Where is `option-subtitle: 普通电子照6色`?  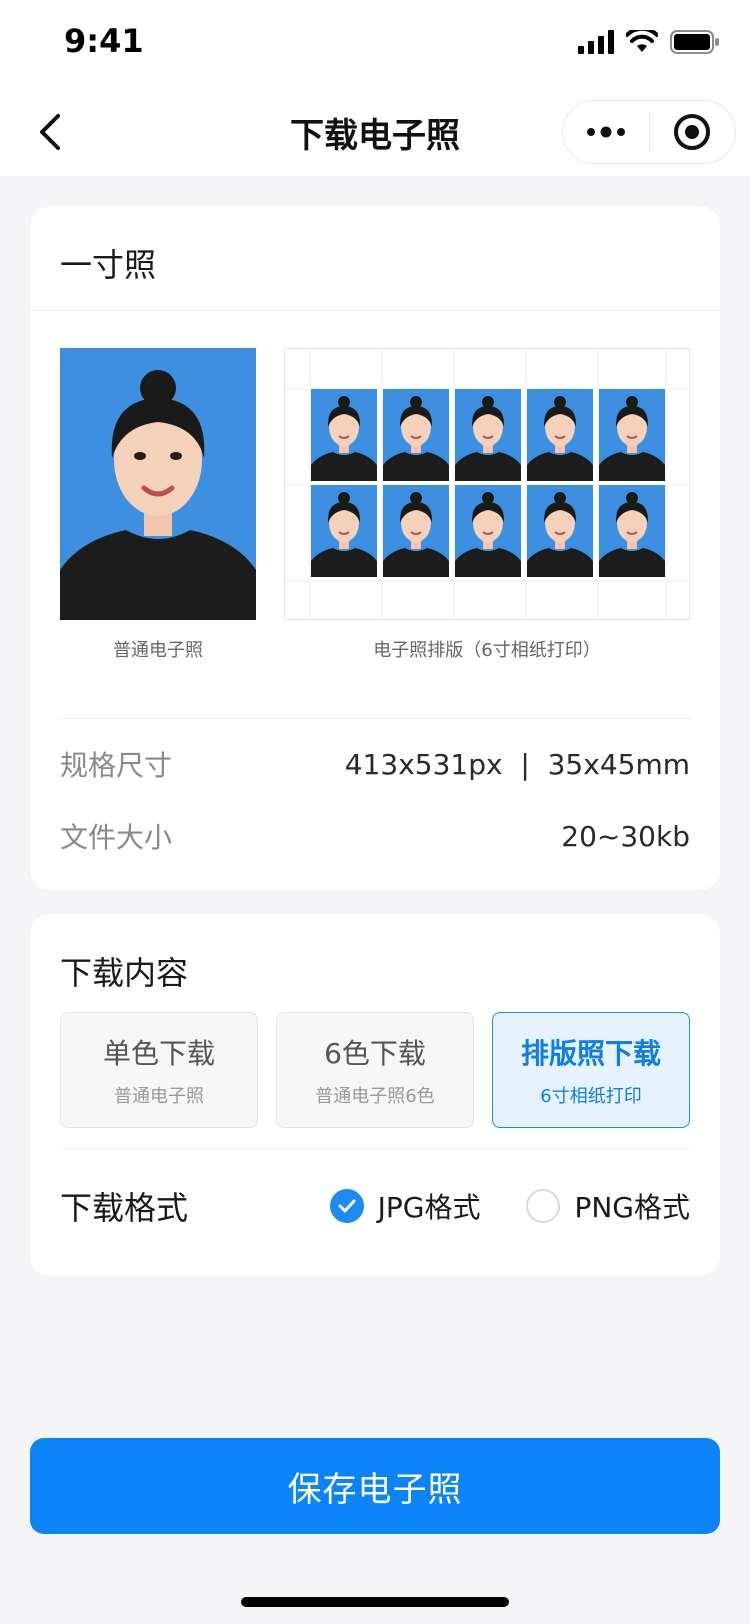 option-subtitle: 普通电子照6色 is located at coordinates (375, 1096).